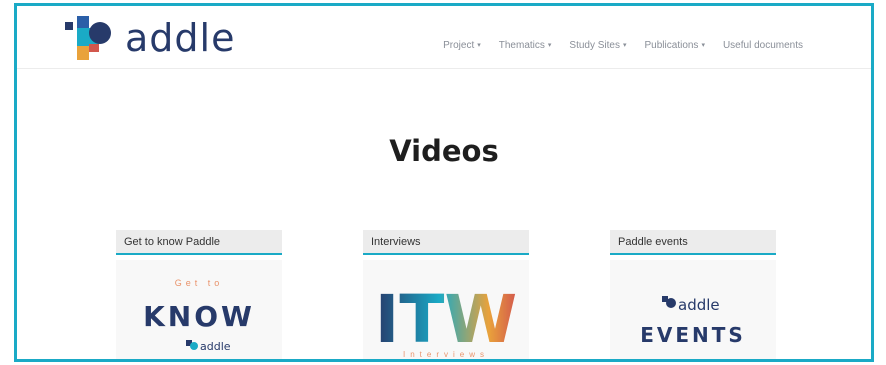  I want to click on video-card-interviews: Interviews ITW Interviews, so click(446, 294).